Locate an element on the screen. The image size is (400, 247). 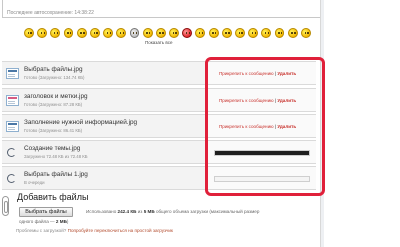
file-status: Готово (Загружено: 87.28 КБ) is located at coordinates (53, 104).